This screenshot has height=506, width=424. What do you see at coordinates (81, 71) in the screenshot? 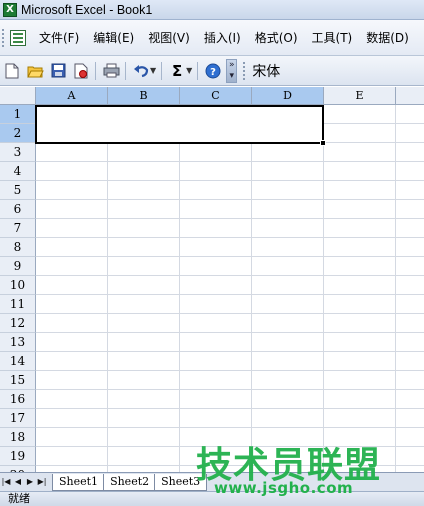
I see `permission-icon` at bounding box center [81, 71].